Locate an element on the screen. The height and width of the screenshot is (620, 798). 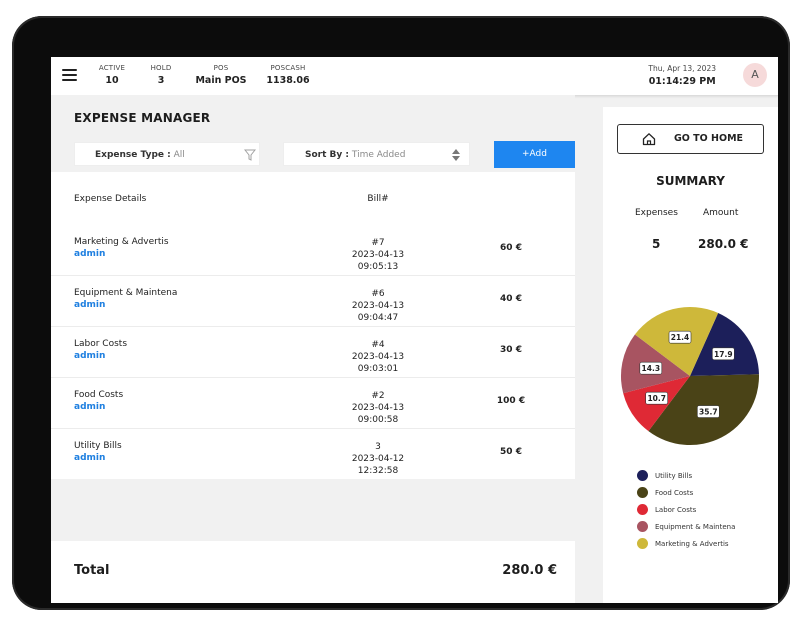
avatar: A is located at coordinates (755, 75).